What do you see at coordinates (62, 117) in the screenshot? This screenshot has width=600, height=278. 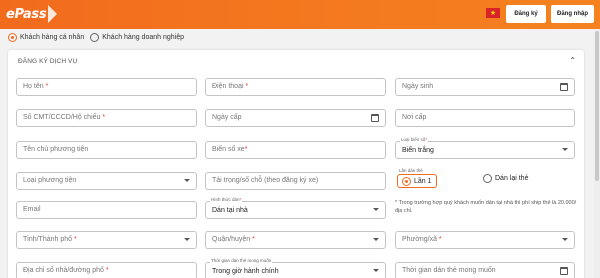 I see `id-number-placeholder: Số CMT/CCCD/Hộ chiếu` at bounding box center [62, 117].